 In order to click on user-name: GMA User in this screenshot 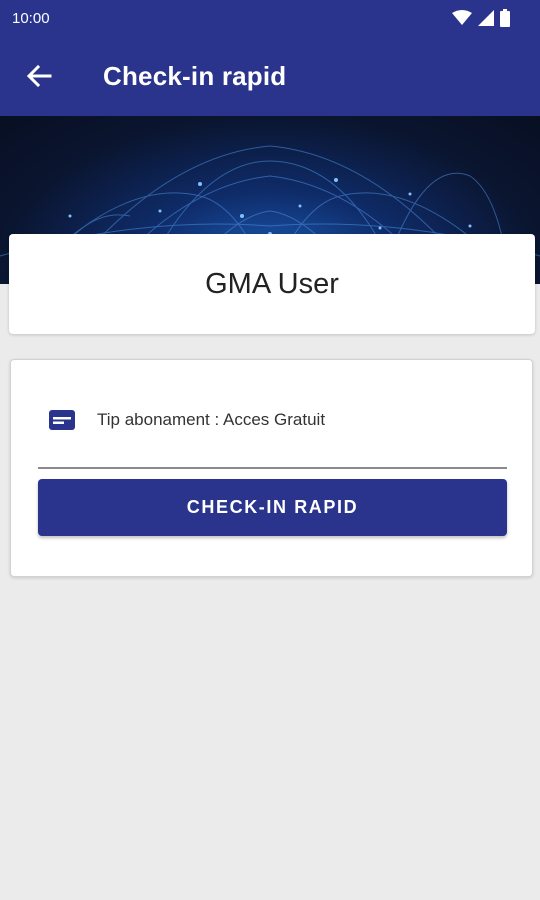, I will do `click(272, 283)`.